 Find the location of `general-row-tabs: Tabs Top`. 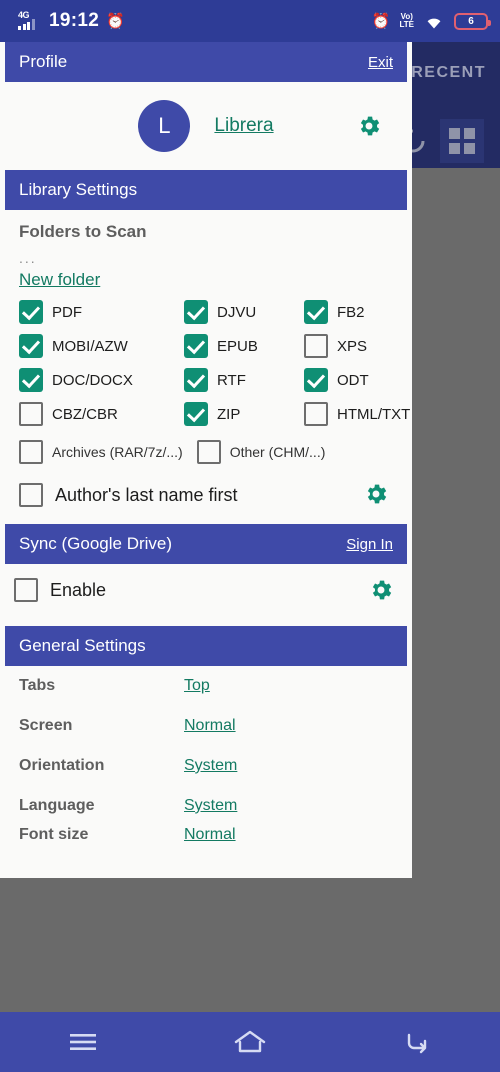

general-row-tabs: Tabs Top is located at coordinates (206, 686).